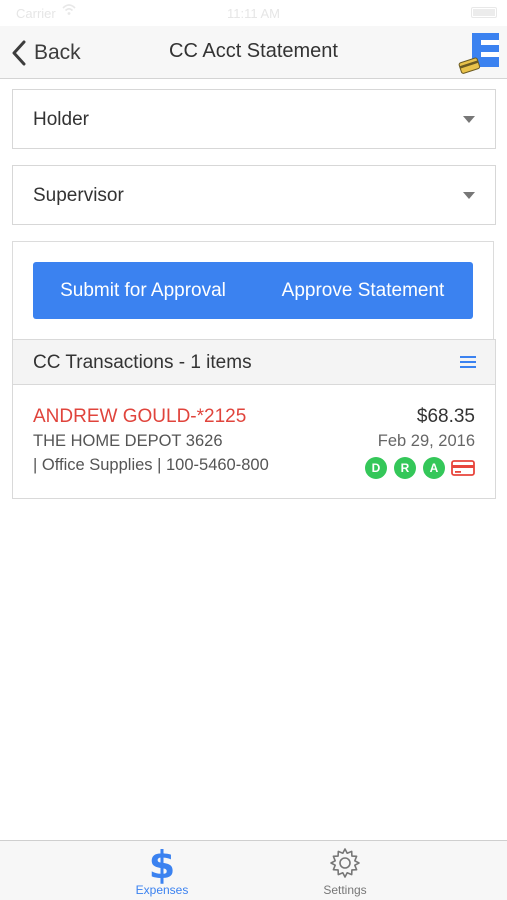 The height and width of the screenshot is (900, 507). Describe the element at coordinates (434, 468) in the screenshot. I see `status-badge-a: A` at that location.